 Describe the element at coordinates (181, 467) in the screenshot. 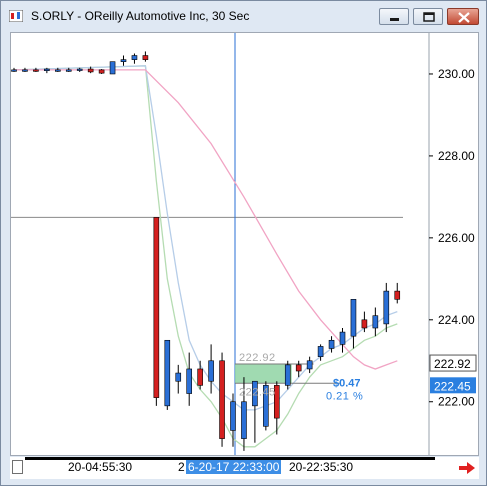

I see `time-tick-2-start: 2` at that location.